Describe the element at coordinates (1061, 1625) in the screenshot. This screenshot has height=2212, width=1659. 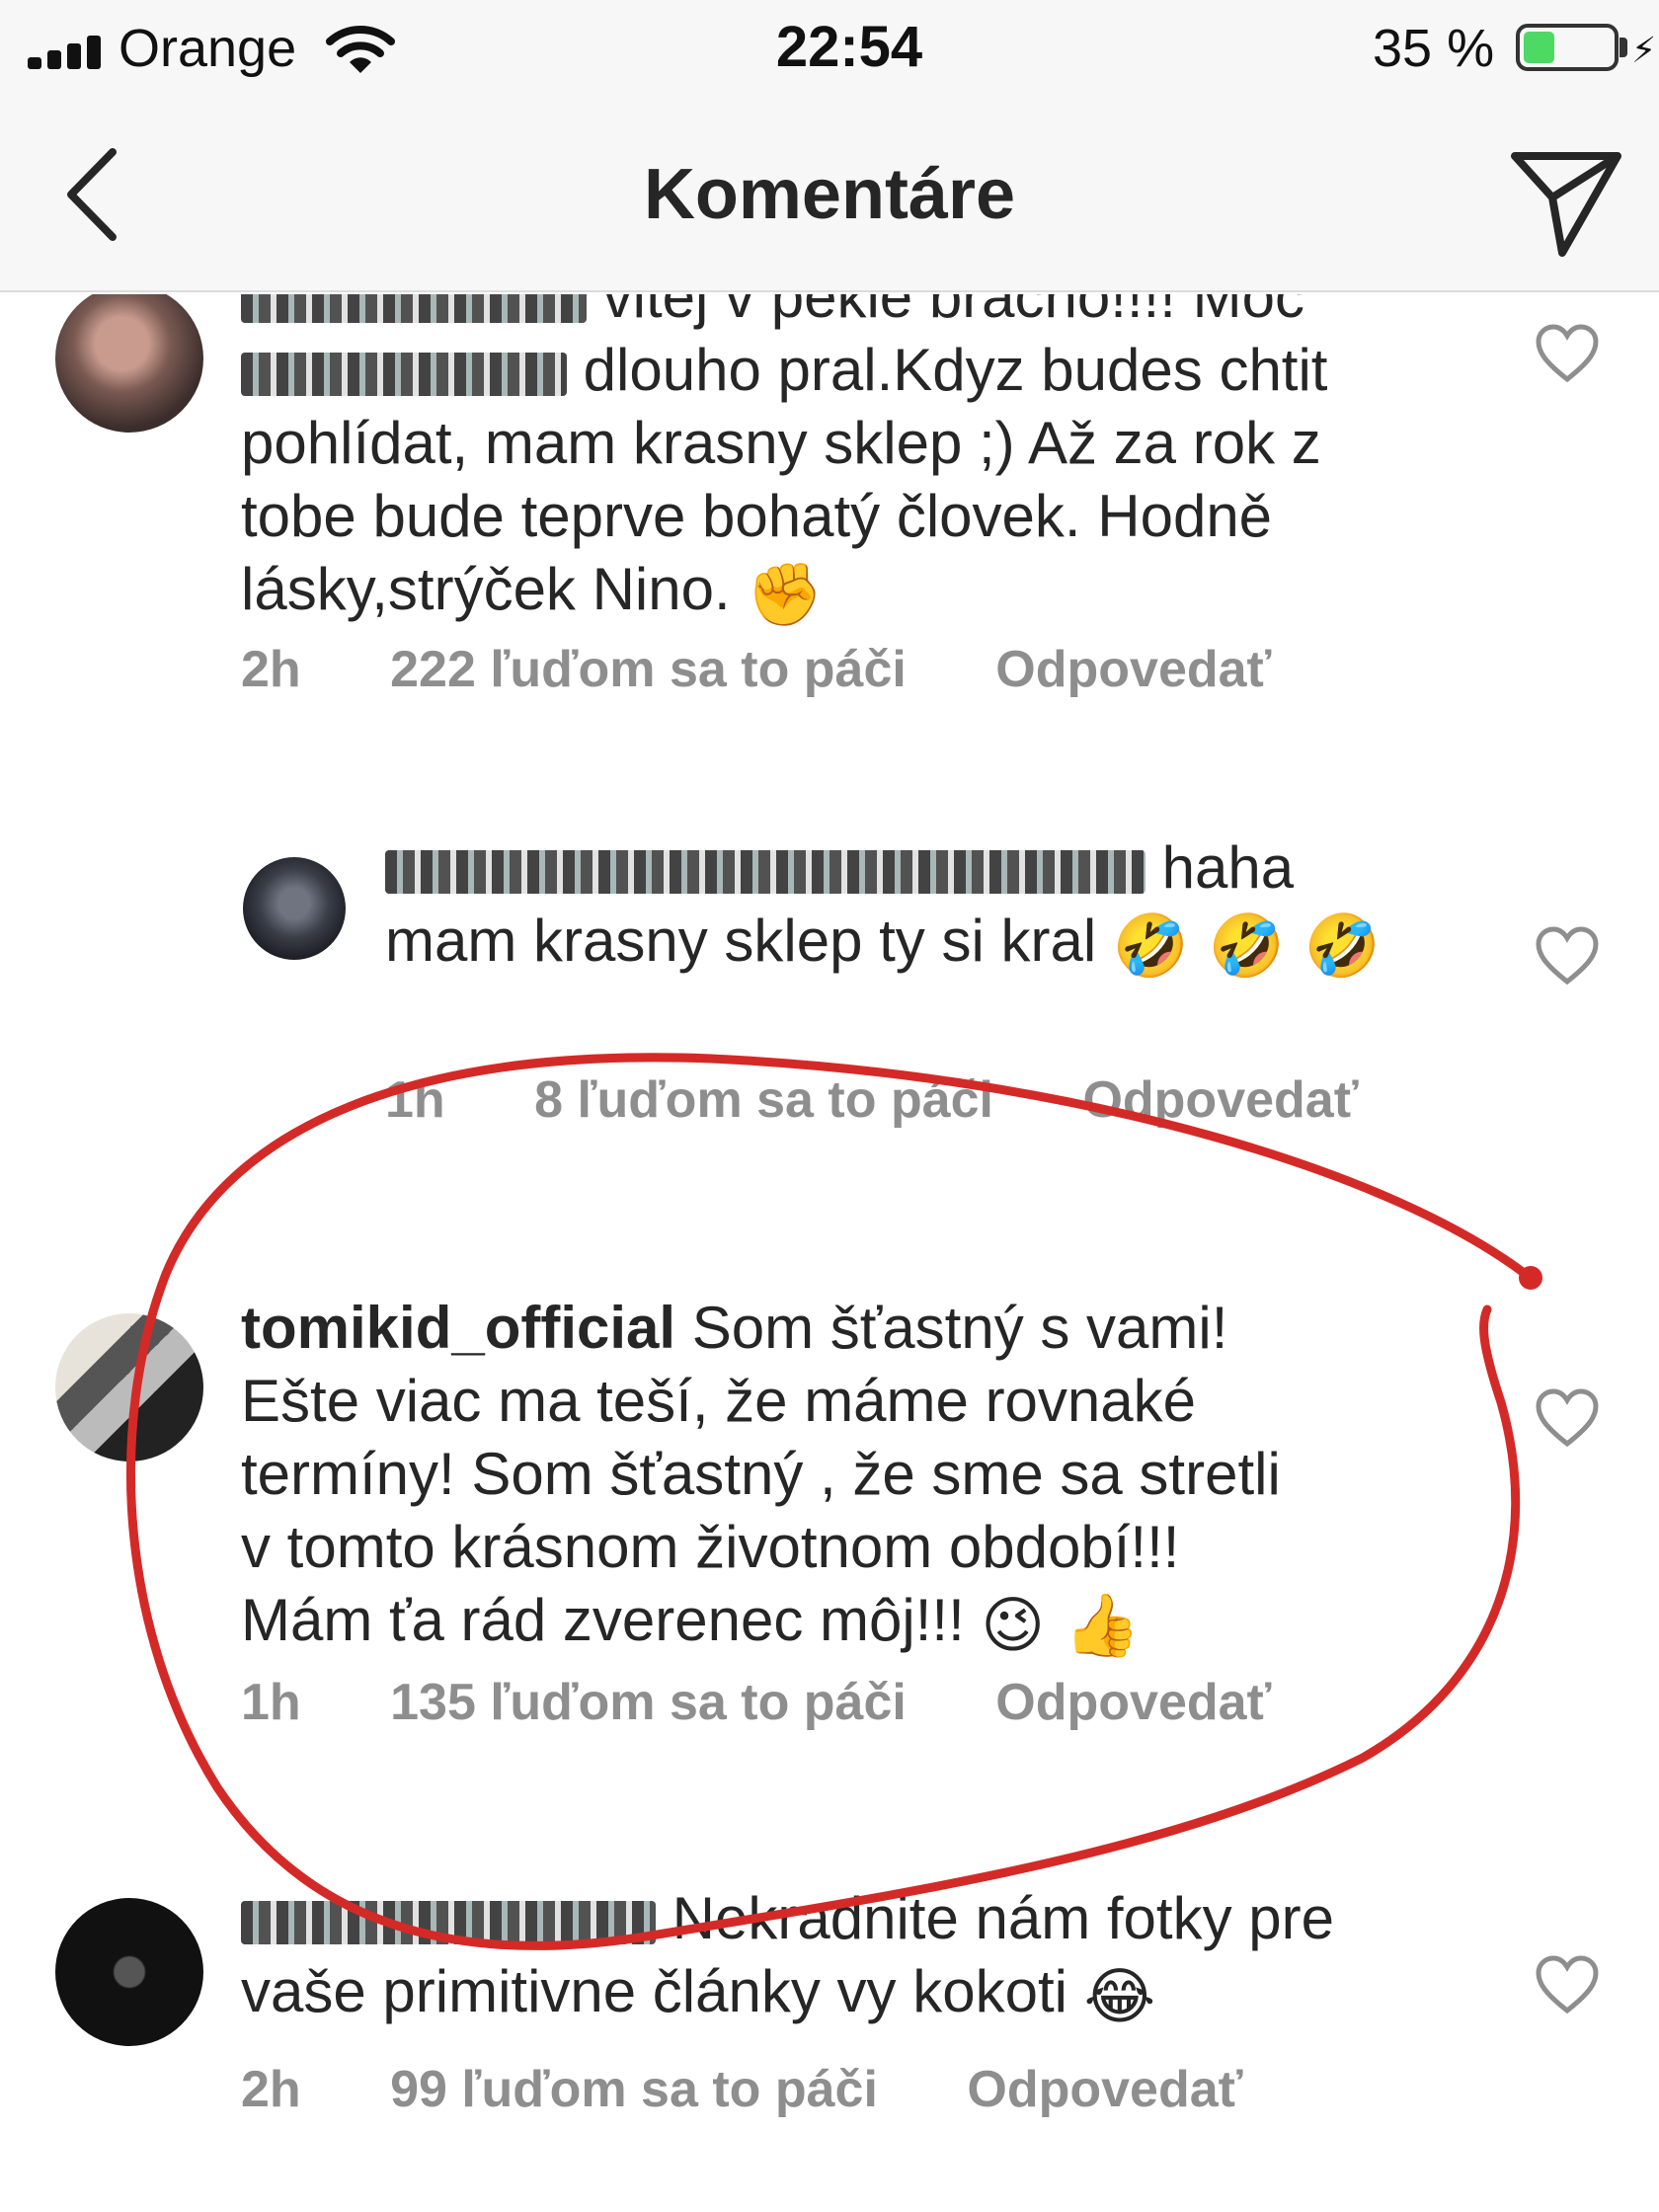
I see `wink-thumbs-up-emoji: 😉 👍` at that location.